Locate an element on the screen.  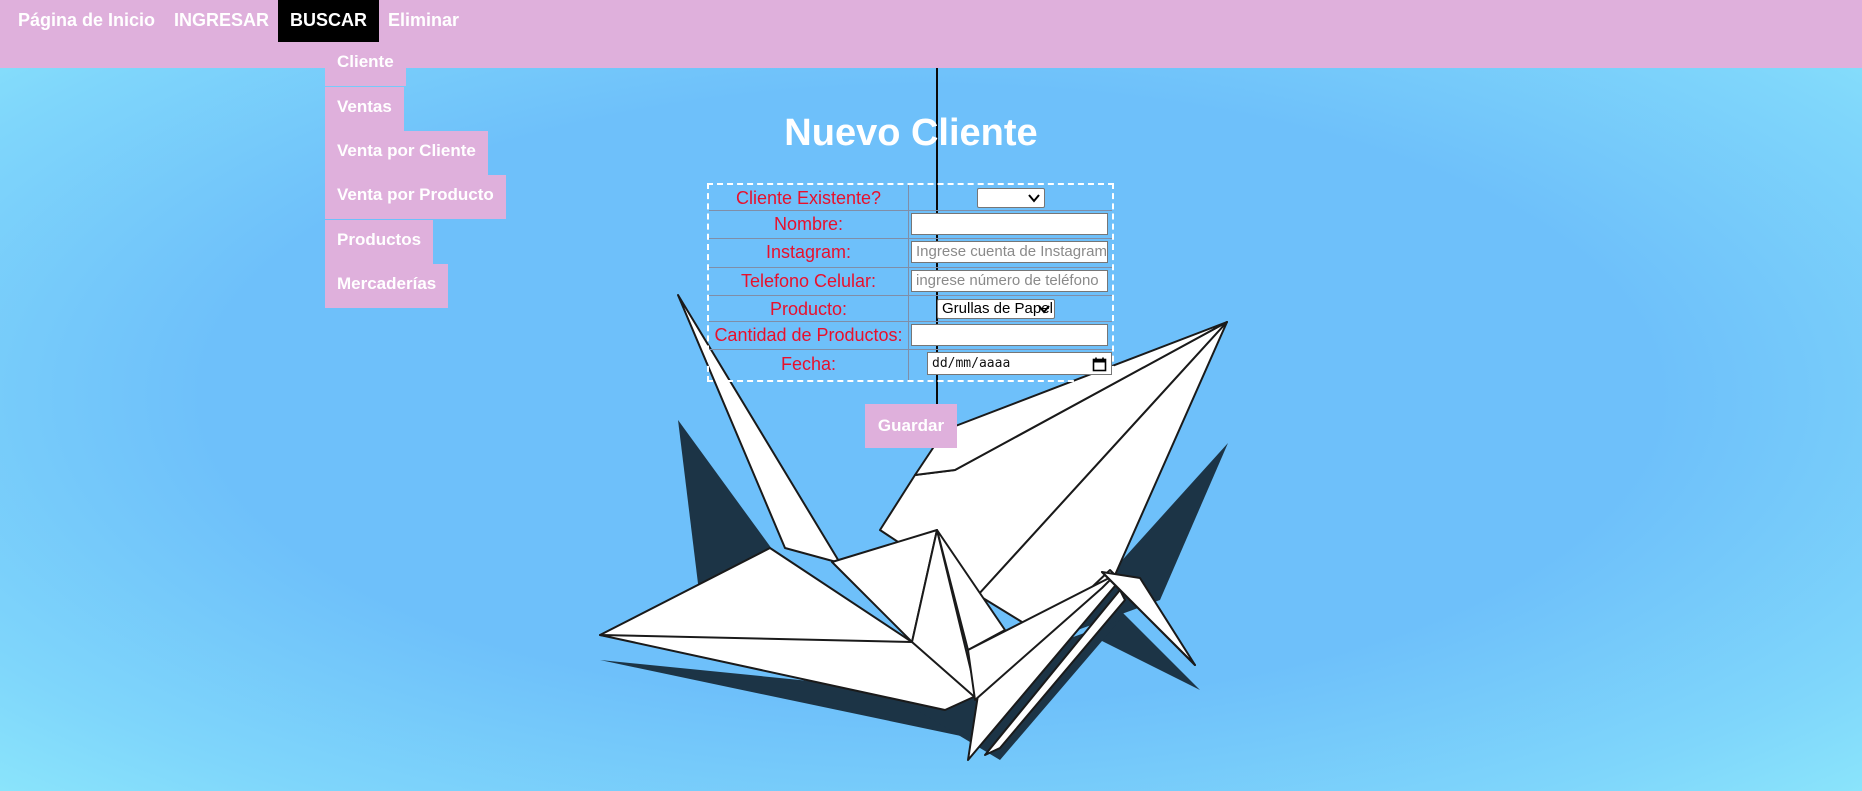
form-row-date: Fecha: dd/mm/aaaa is located at coordinates (910, 365).